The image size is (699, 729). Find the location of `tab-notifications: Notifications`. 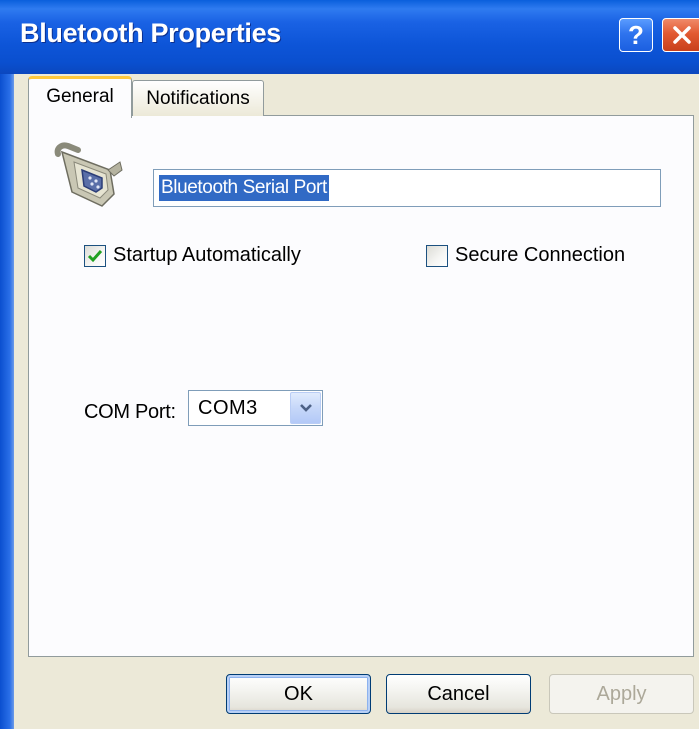

tab-notifications: Notifications is located at coordinates (198, 98).